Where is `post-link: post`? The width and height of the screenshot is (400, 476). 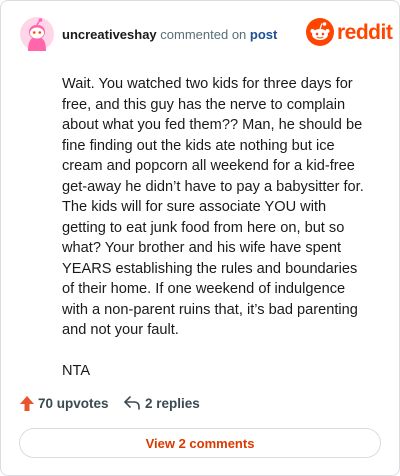
post-link: post is located at coordinates (263, 34).